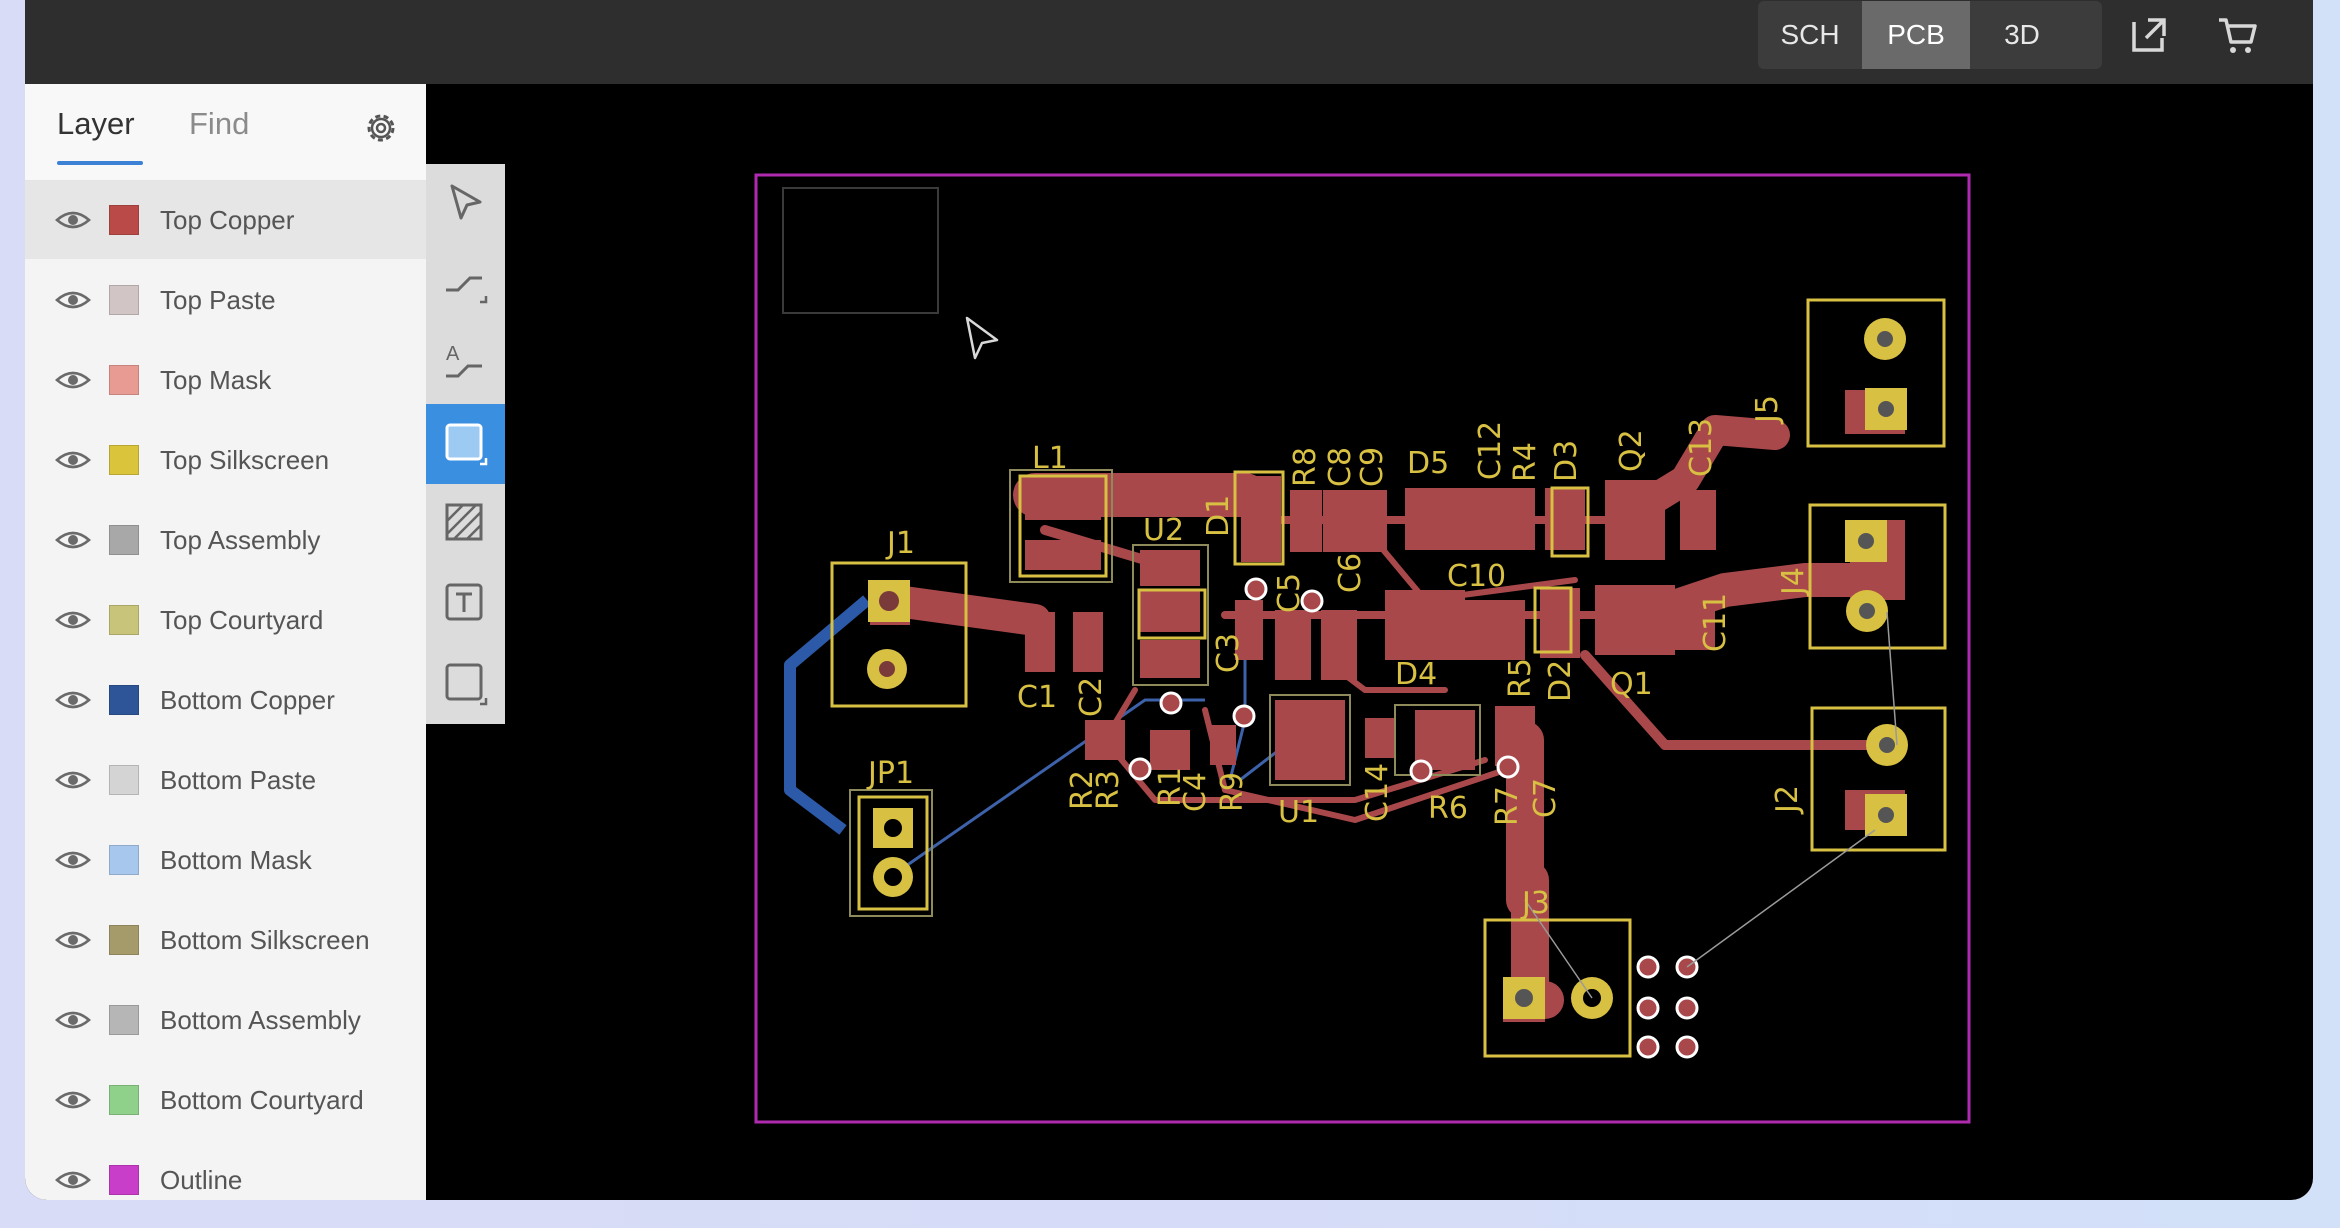 This screenshot has width=2340, height=1228. What do you see at coordinates (1091, 697) in the screenshot?
I see `designator-label: C2` at bounding box center [1091, 697].